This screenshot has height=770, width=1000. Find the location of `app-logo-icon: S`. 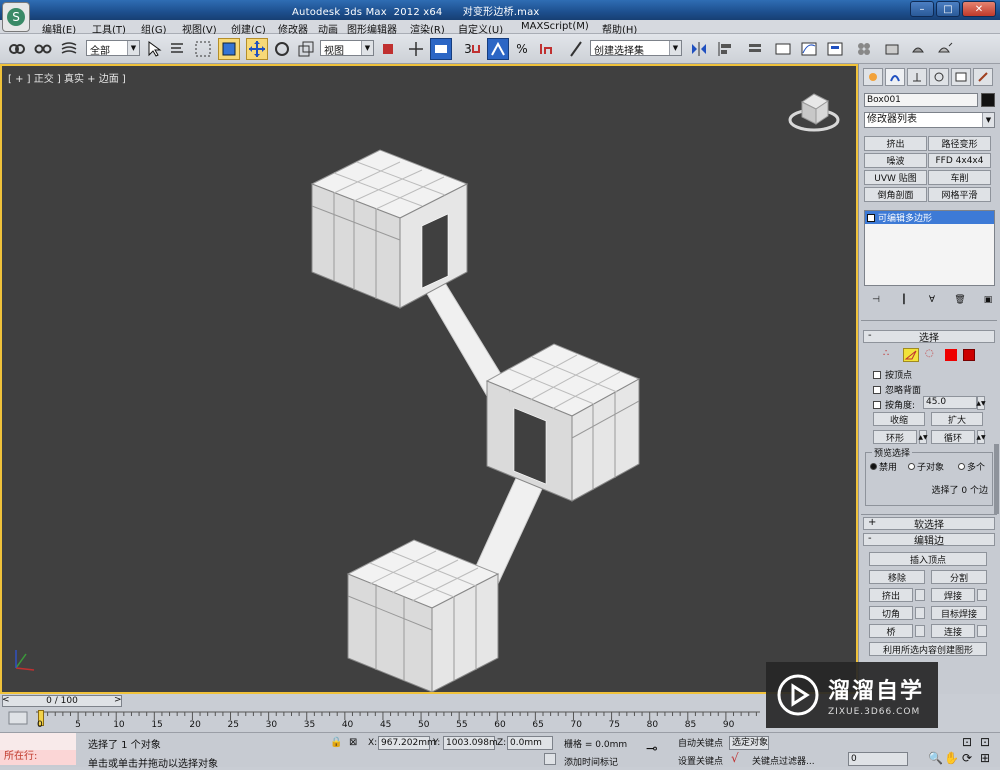

app-logo-icon: S is located at coordinates (16, 17).